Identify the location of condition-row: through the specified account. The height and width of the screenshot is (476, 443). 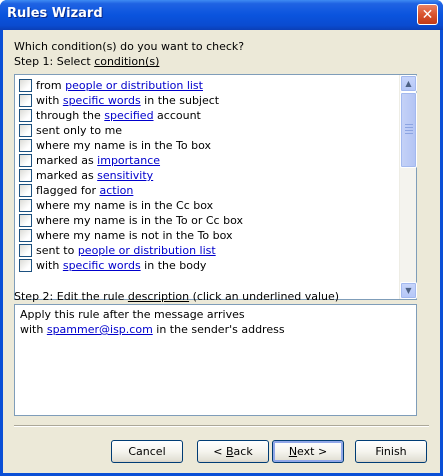
(110, 115).